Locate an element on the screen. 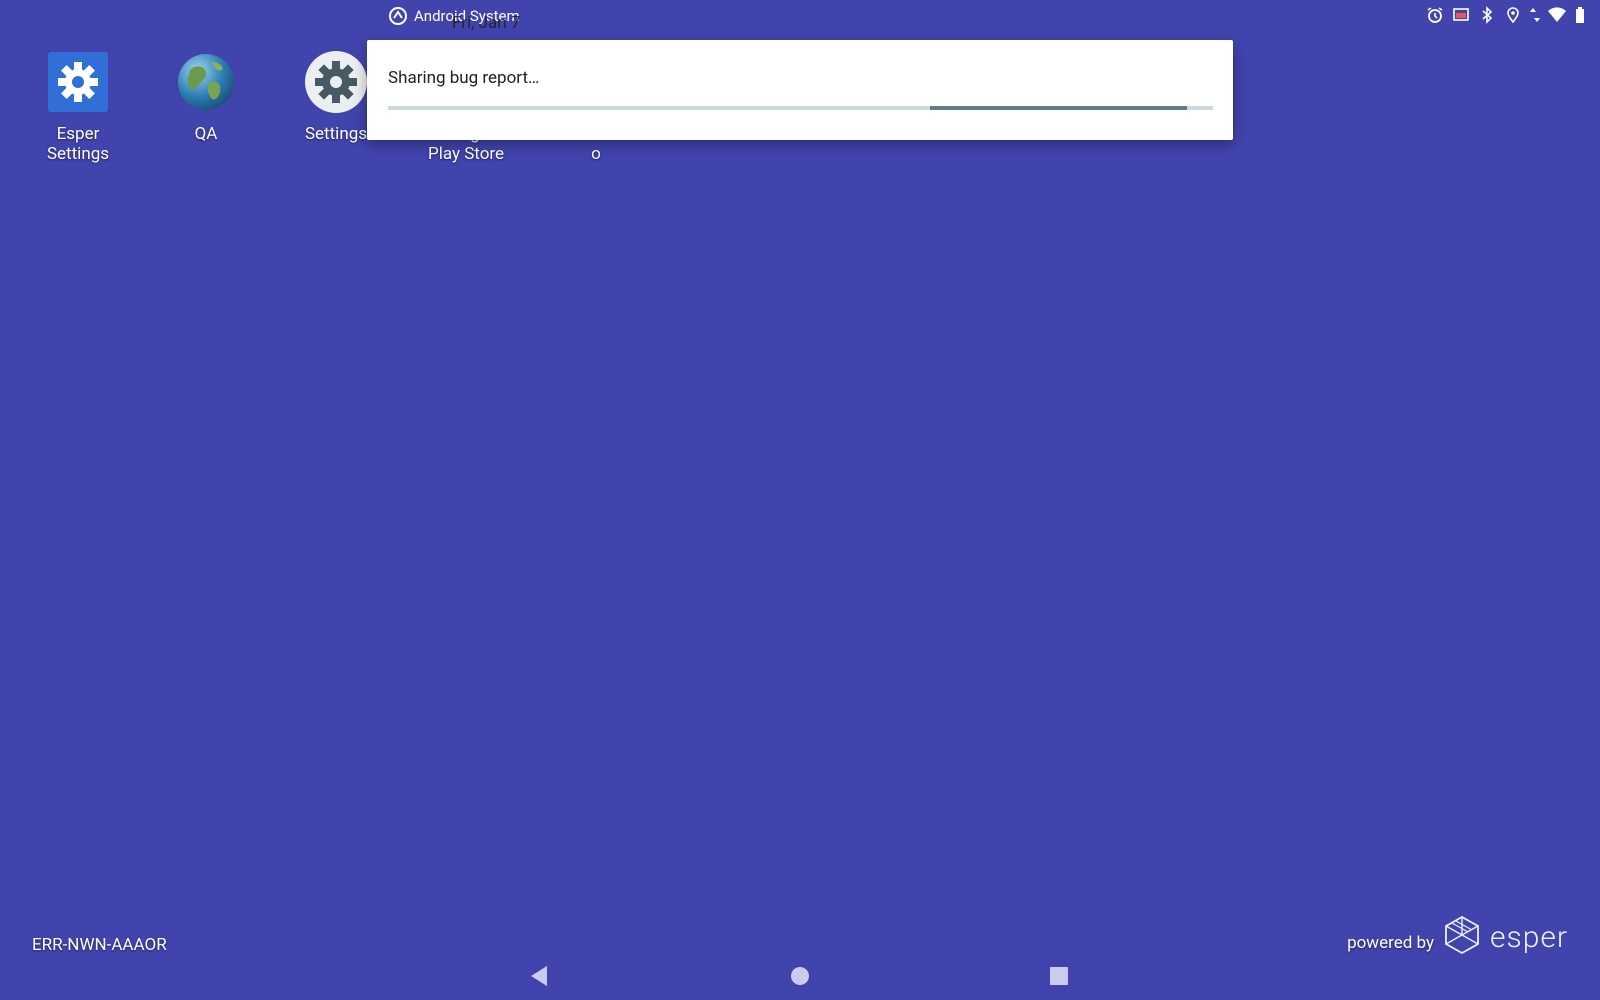  back-button is located at coordinates (539, 978).